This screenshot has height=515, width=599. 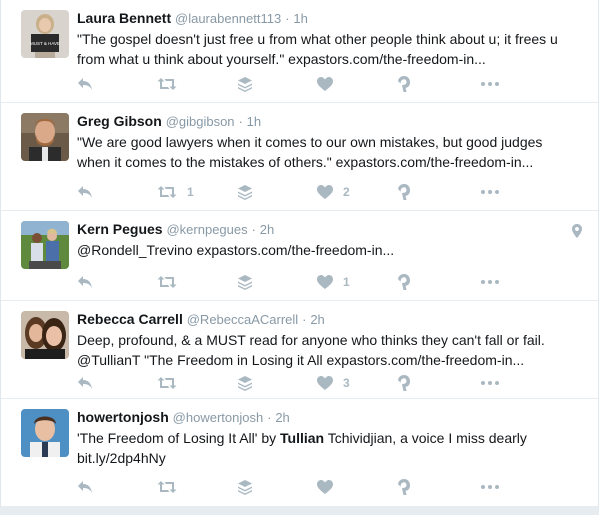 I want to click on display-name: Kern Pegues, so click(x=120, y=229).